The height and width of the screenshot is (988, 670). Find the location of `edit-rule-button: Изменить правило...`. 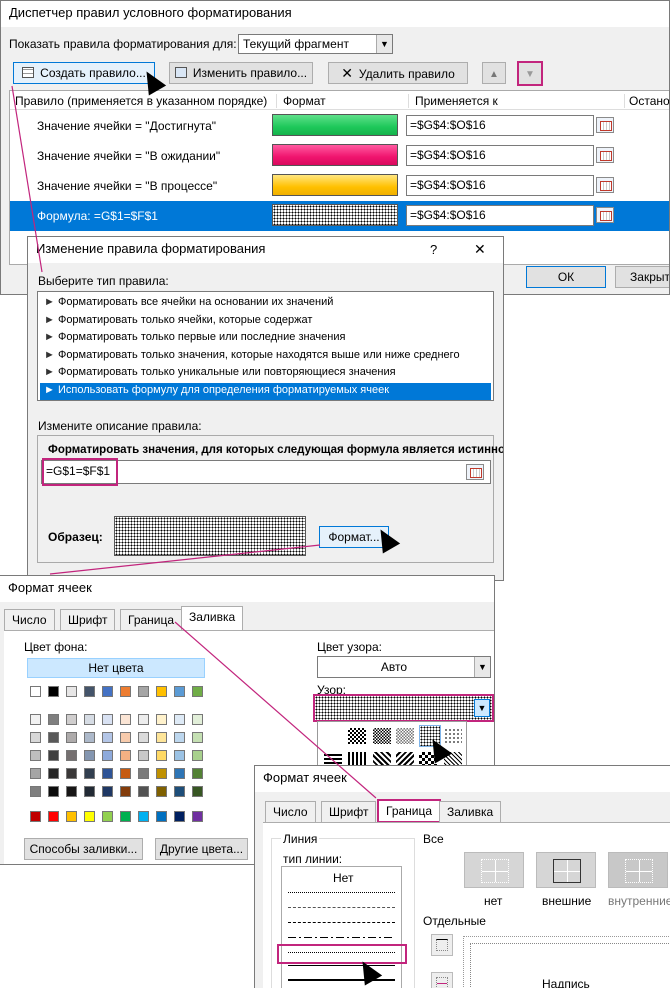

edit-rule-button: Изменить правило... is located at coordinates (241, 73).